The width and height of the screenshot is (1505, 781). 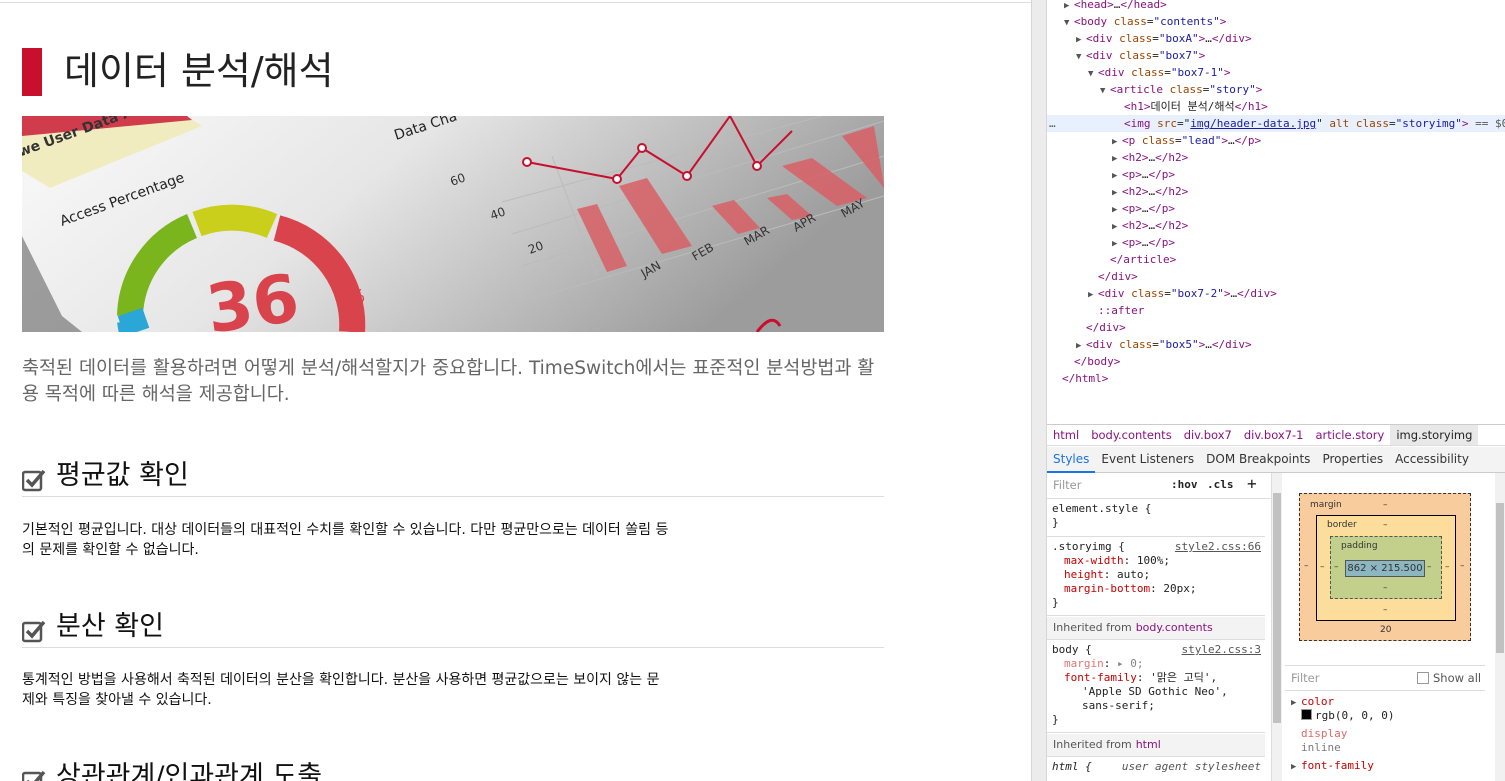 What do you see at coordinates (1097, 361) in the screenshot?
I see `dom-node-body-close: </body>` at bounding box center [1097, 361].